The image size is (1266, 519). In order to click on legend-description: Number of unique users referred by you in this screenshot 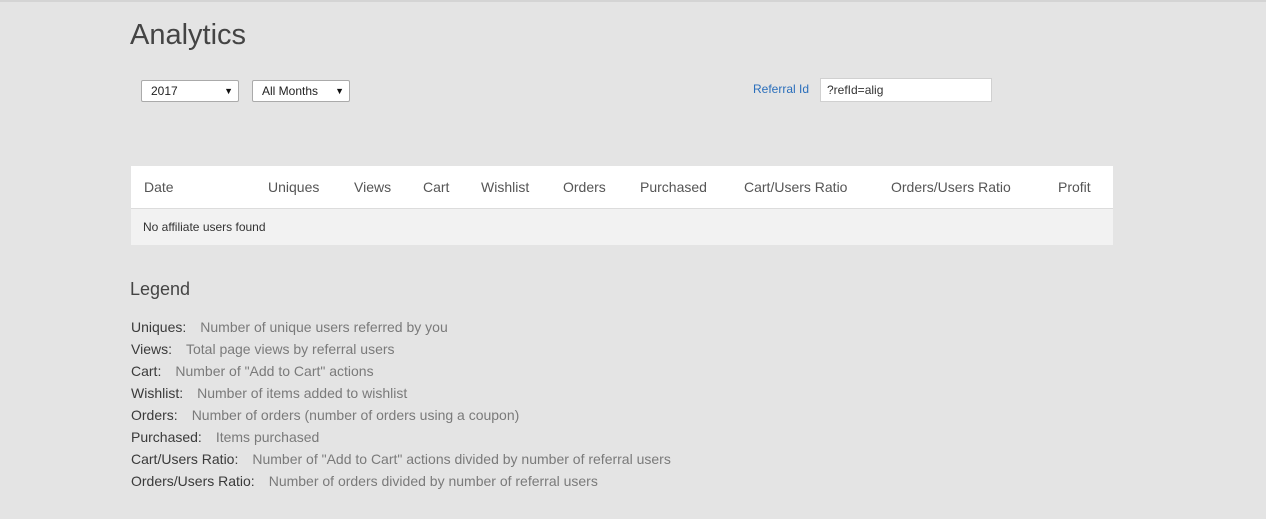, I will do `click(324, 327)`.